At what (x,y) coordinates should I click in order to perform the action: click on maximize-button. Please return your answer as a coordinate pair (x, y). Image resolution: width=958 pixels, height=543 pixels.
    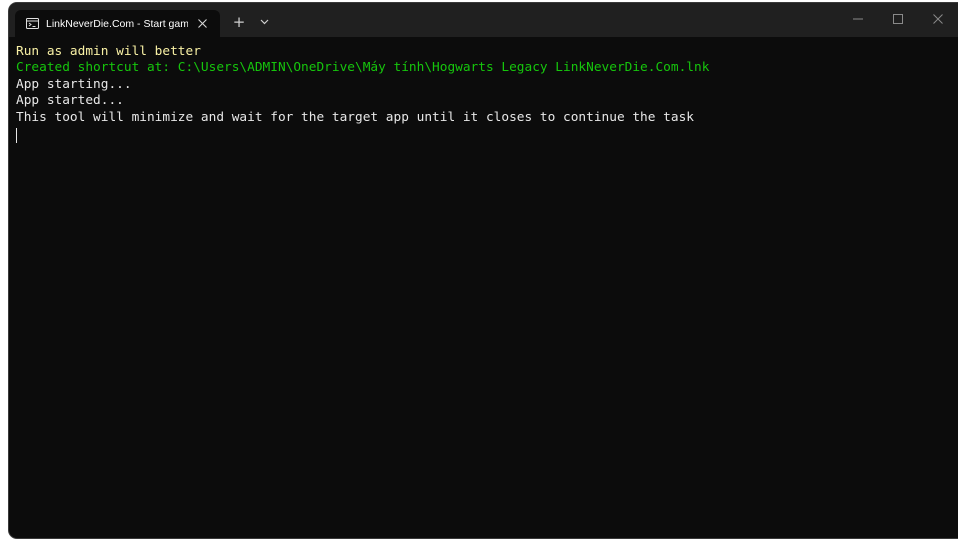
    Looking at the image, I should click on (898, 20).